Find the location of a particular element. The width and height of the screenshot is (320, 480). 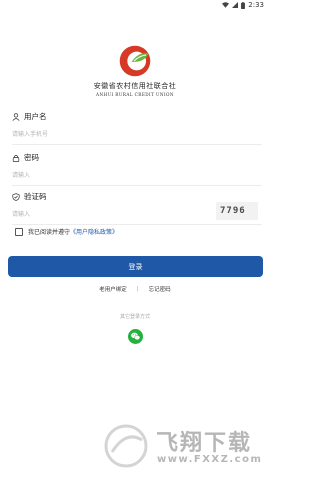

captcha-label-row: 验证码 is located at coordinates (137, 196).